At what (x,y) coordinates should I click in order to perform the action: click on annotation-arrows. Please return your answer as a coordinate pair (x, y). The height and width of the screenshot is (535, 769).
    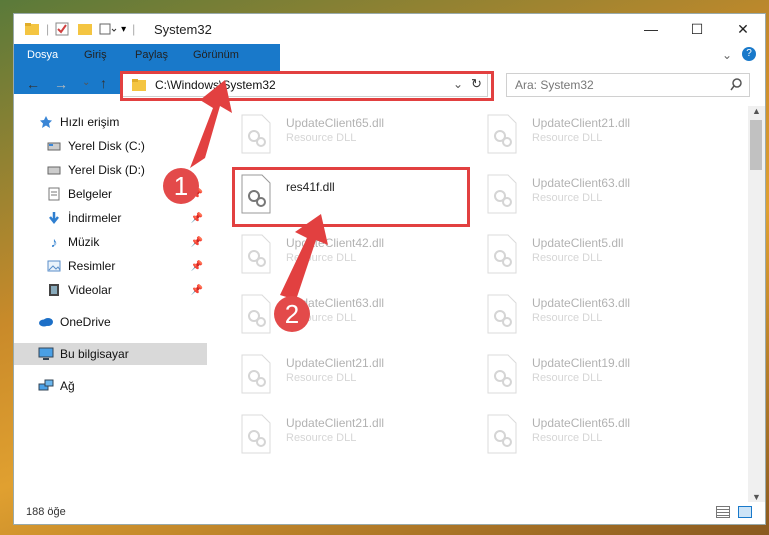
    Looking at the image, I should click on (259, 190).